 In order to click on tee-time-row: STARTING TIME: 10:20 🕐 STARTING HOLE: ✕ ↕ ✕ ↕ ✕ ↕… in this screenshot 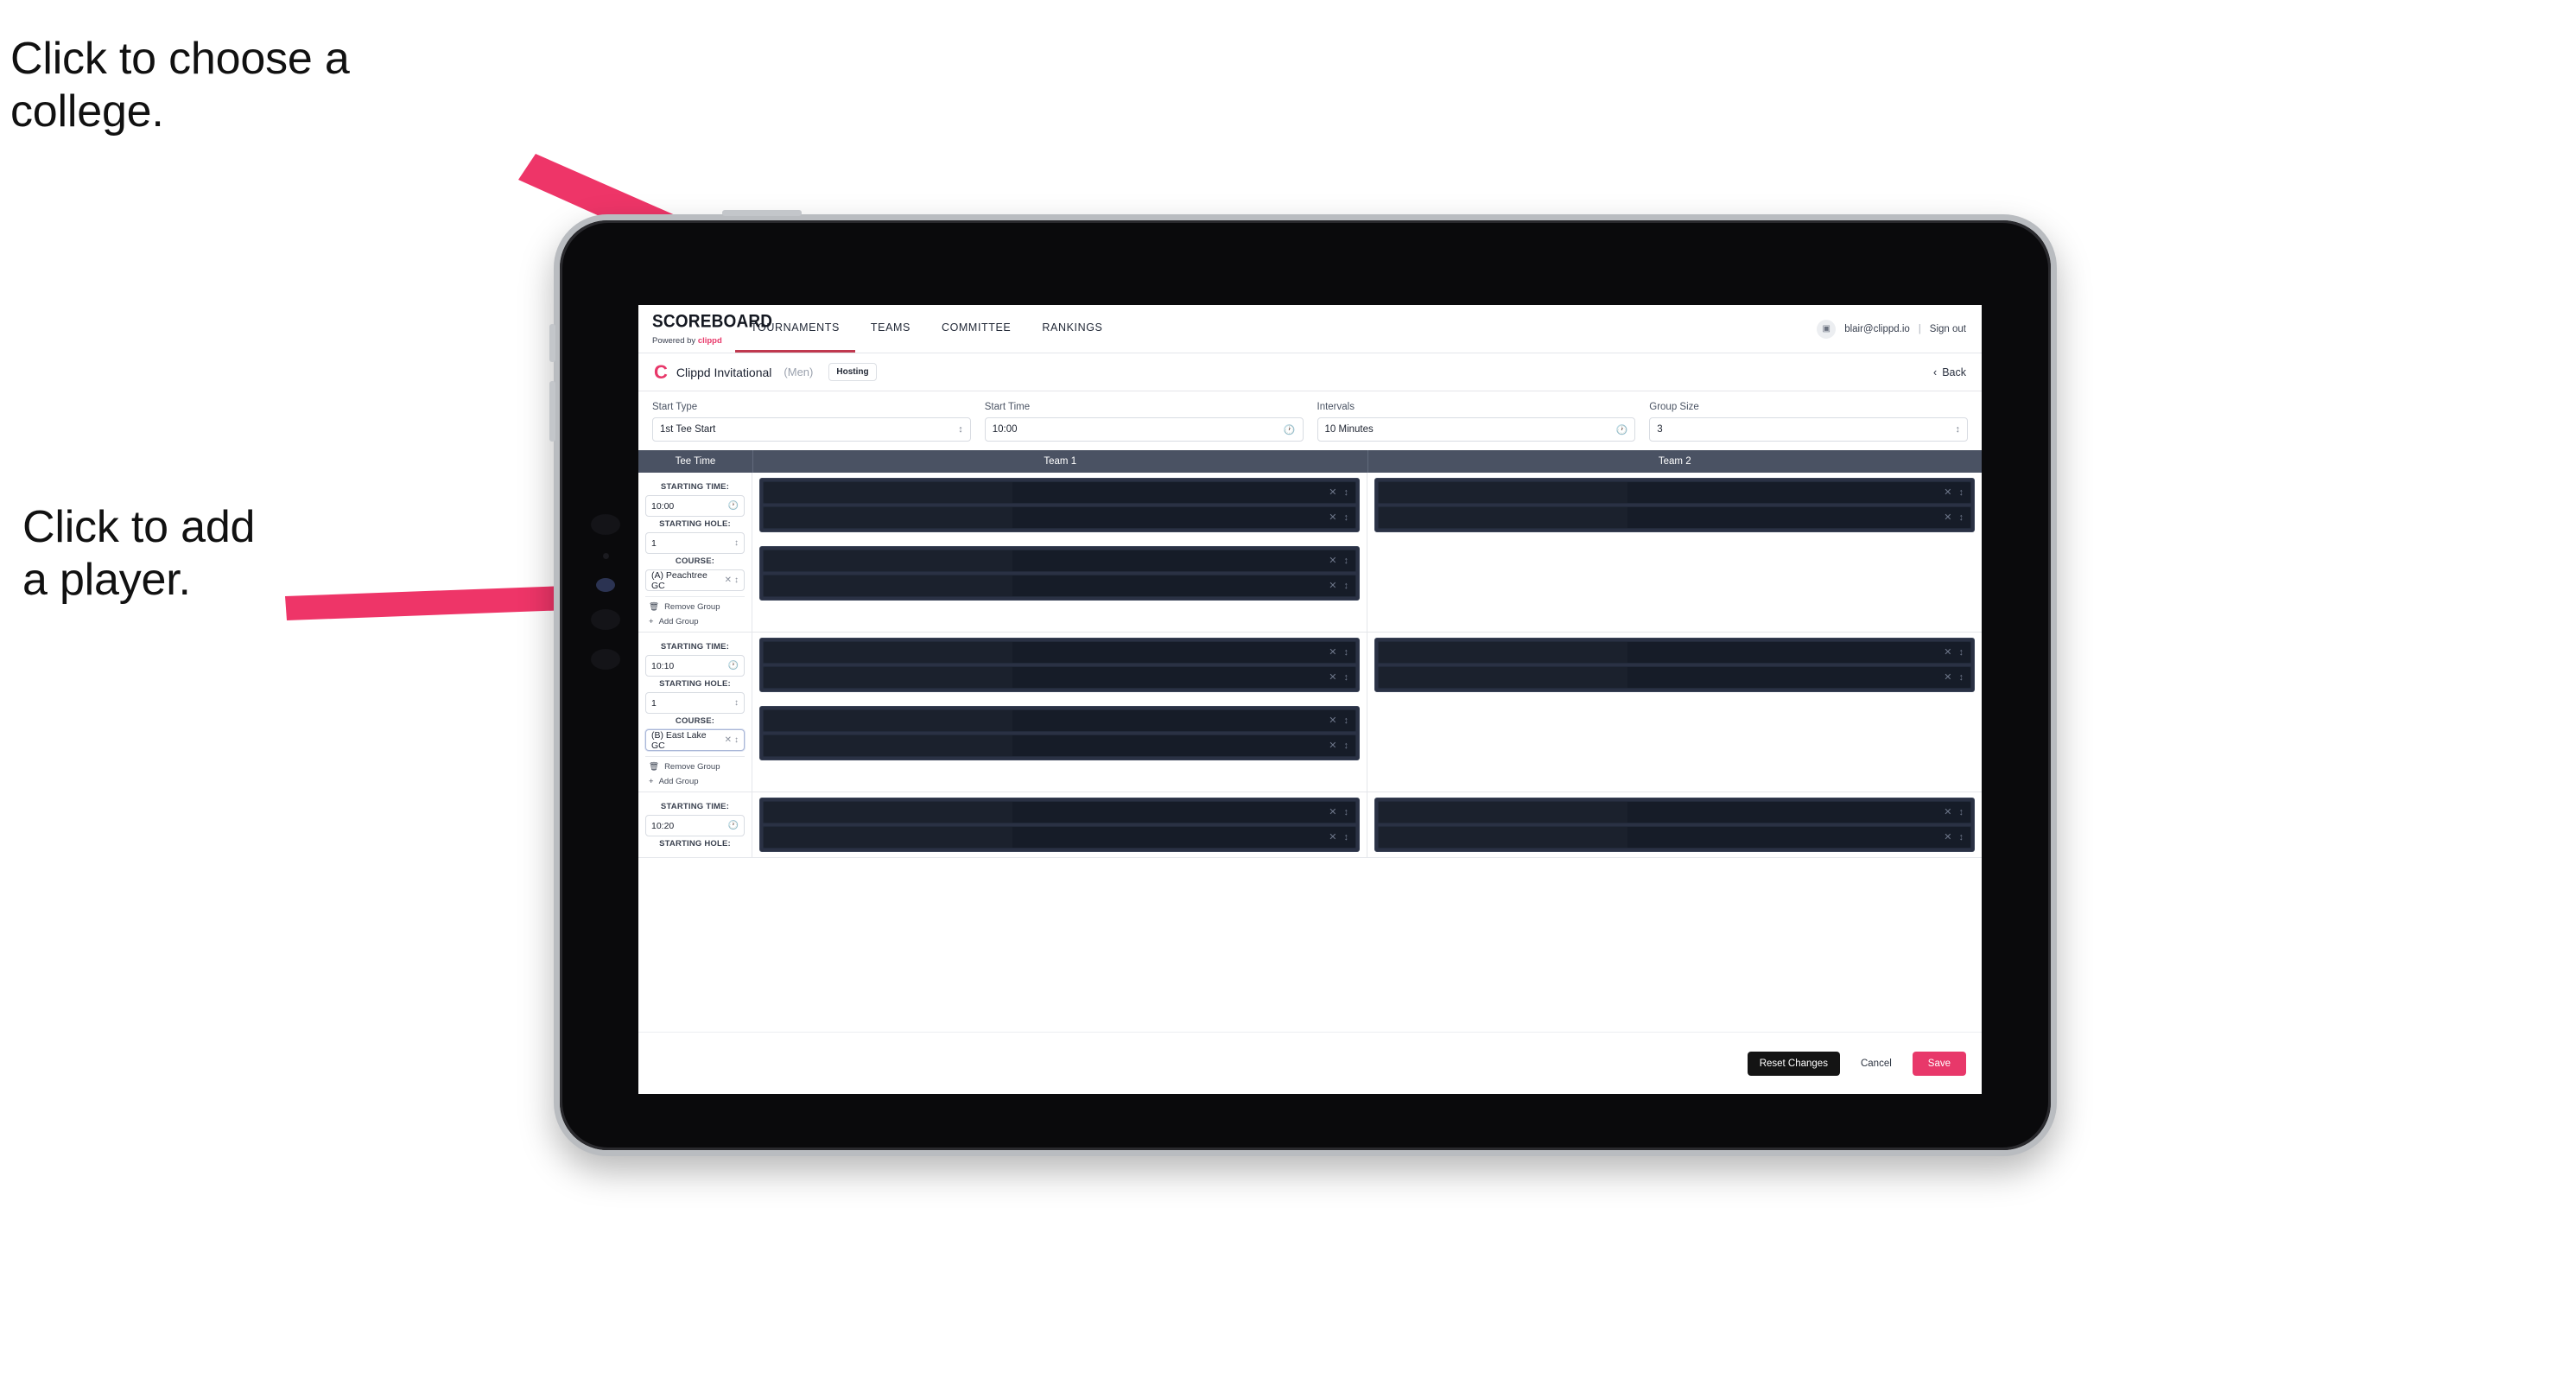, I will do `click(1310, 825)`.